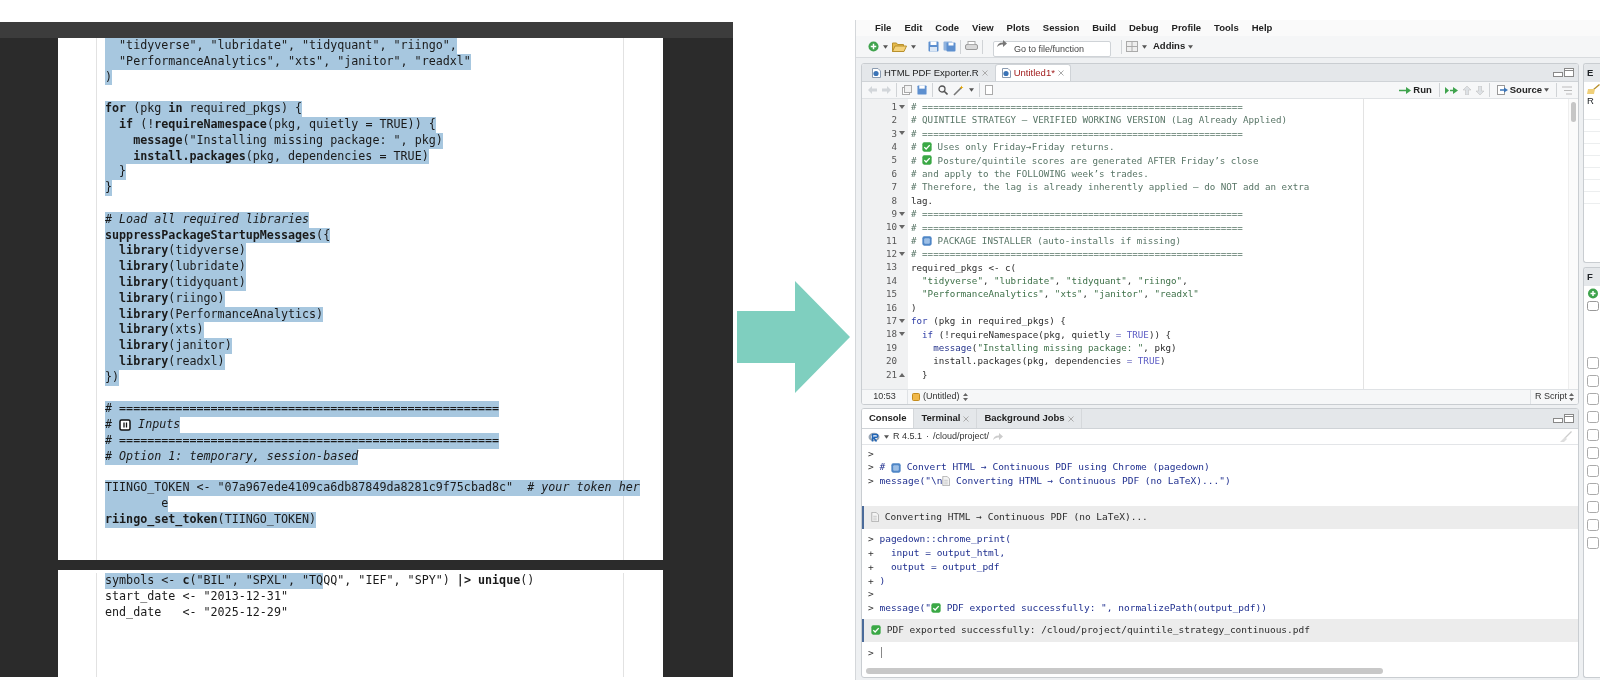 The image size is (1600, 700). Describe the element at coordinates (1029, 418) in the screenshot. I see `console-tab: Background Jobs` at that location.